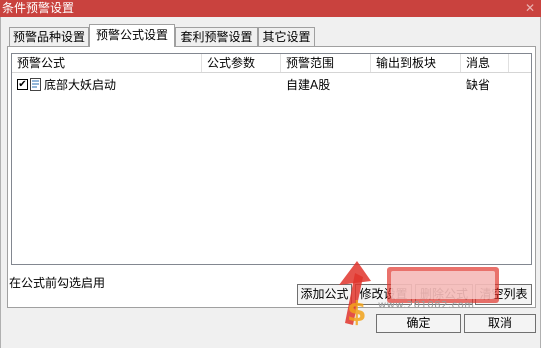 The image size is (541, 348). What do you see at coordinates (485, 63) in the screenshot?
I see `column-header-message: 消息` at bounding box center [485, 63].